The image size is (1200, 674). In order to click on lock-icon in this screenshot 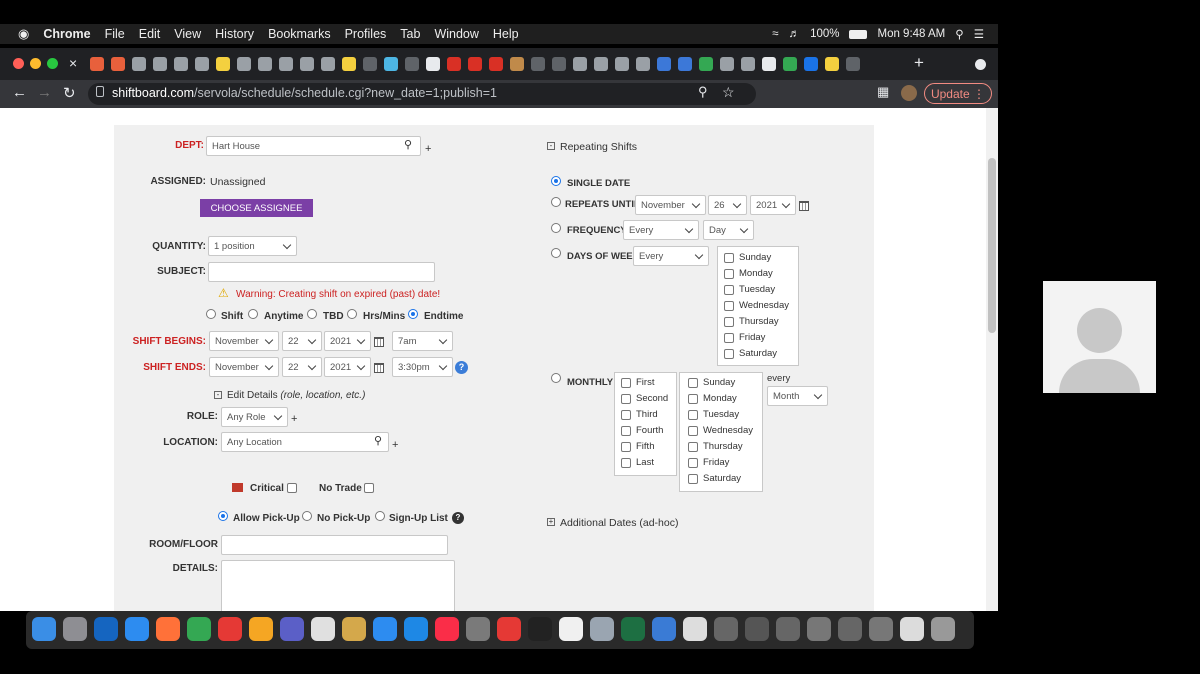, I will do `click(100, 91)`.